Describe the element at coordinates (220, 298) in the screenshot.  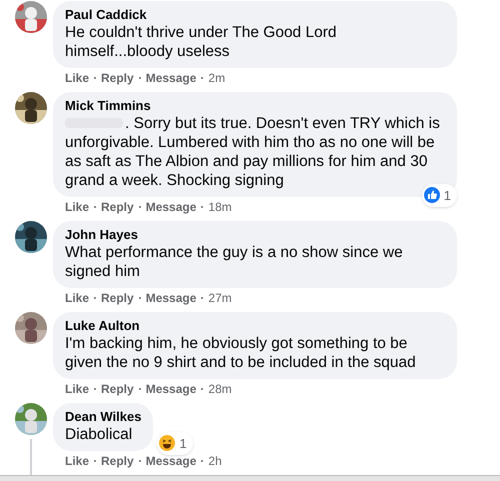
I see `timestamp: 27m` at that location.